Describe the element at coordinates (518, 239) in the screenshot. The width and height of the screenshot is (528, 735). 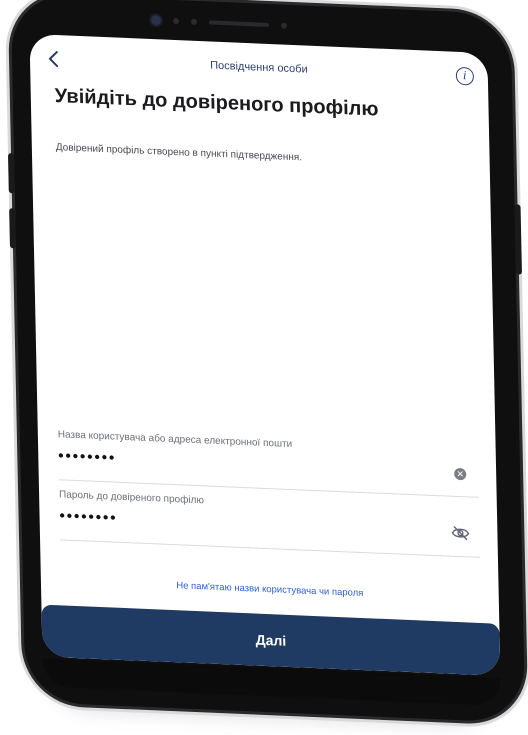
I see `side-button-right` at that location.